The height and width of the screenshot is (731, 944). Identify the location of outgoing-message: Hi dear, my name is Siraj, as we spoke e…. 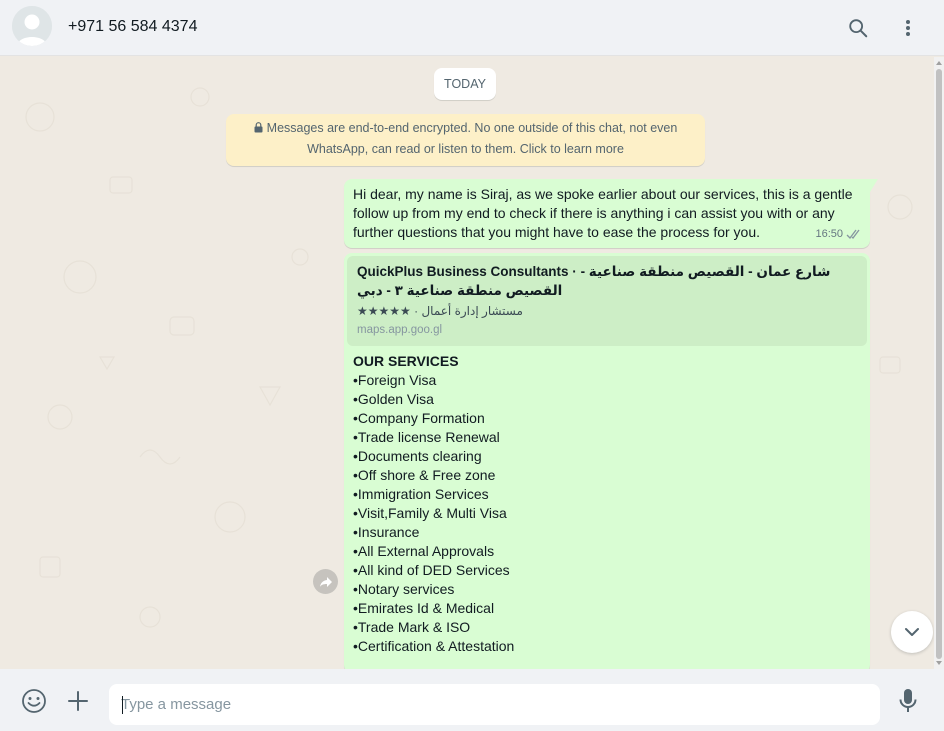
(611, 213).